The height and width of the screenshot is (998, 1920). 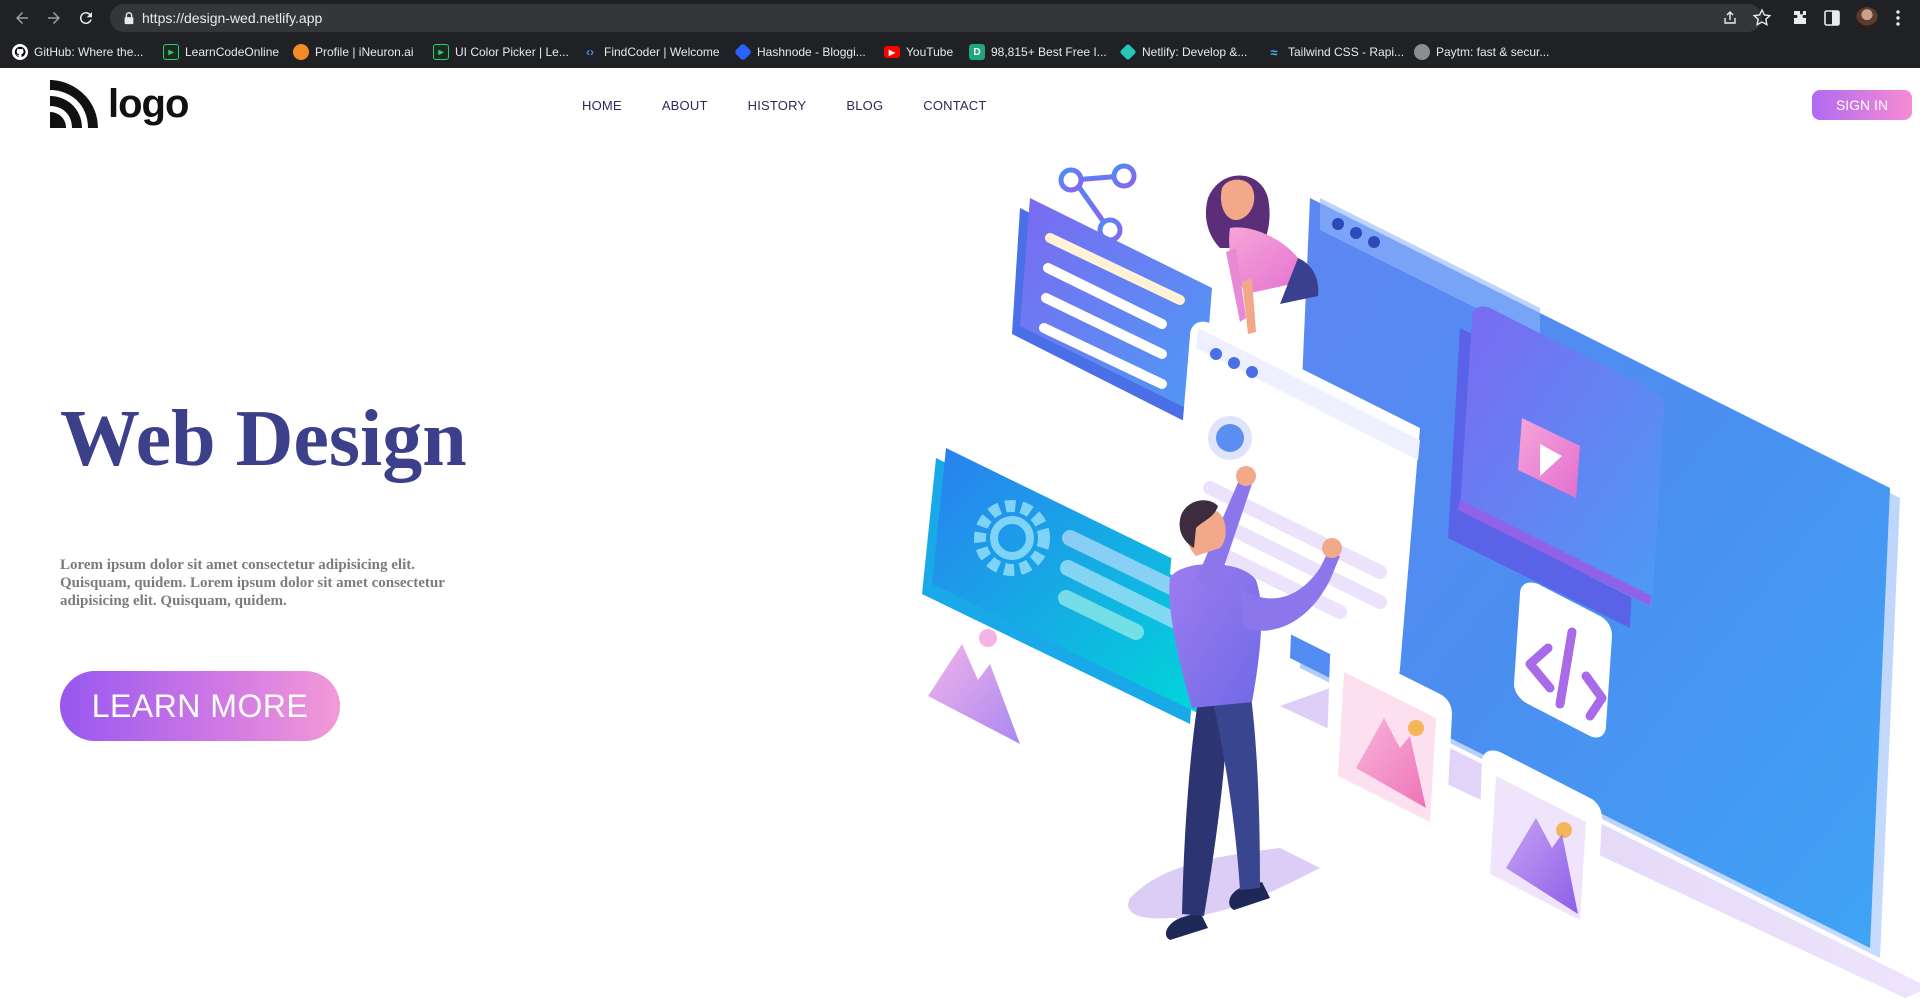 What do you see at coordinates (936, 18) in the screenshot?
I see `address-bar: https://design-wed.netlify.app` at bounding box center [936, 18].